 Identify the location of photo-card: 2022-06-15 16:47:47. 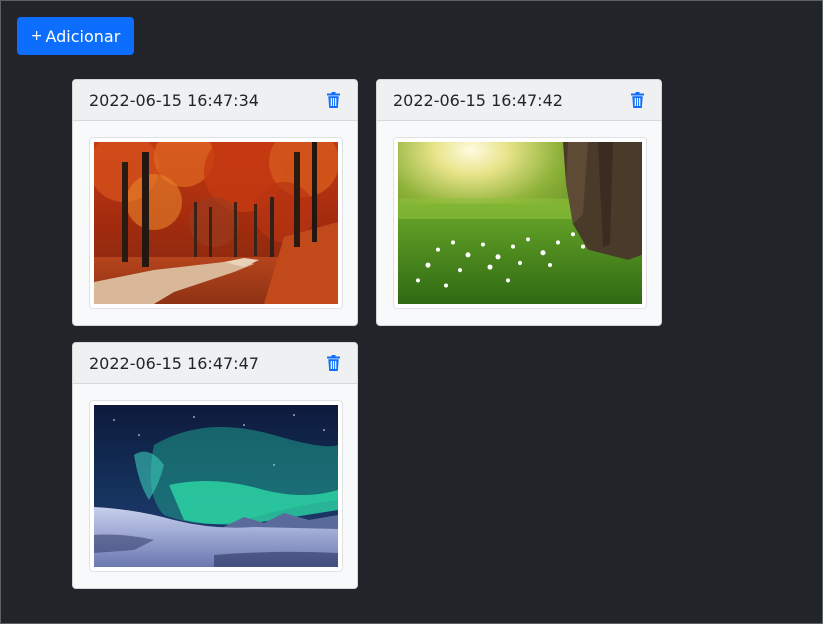
(215, 465).